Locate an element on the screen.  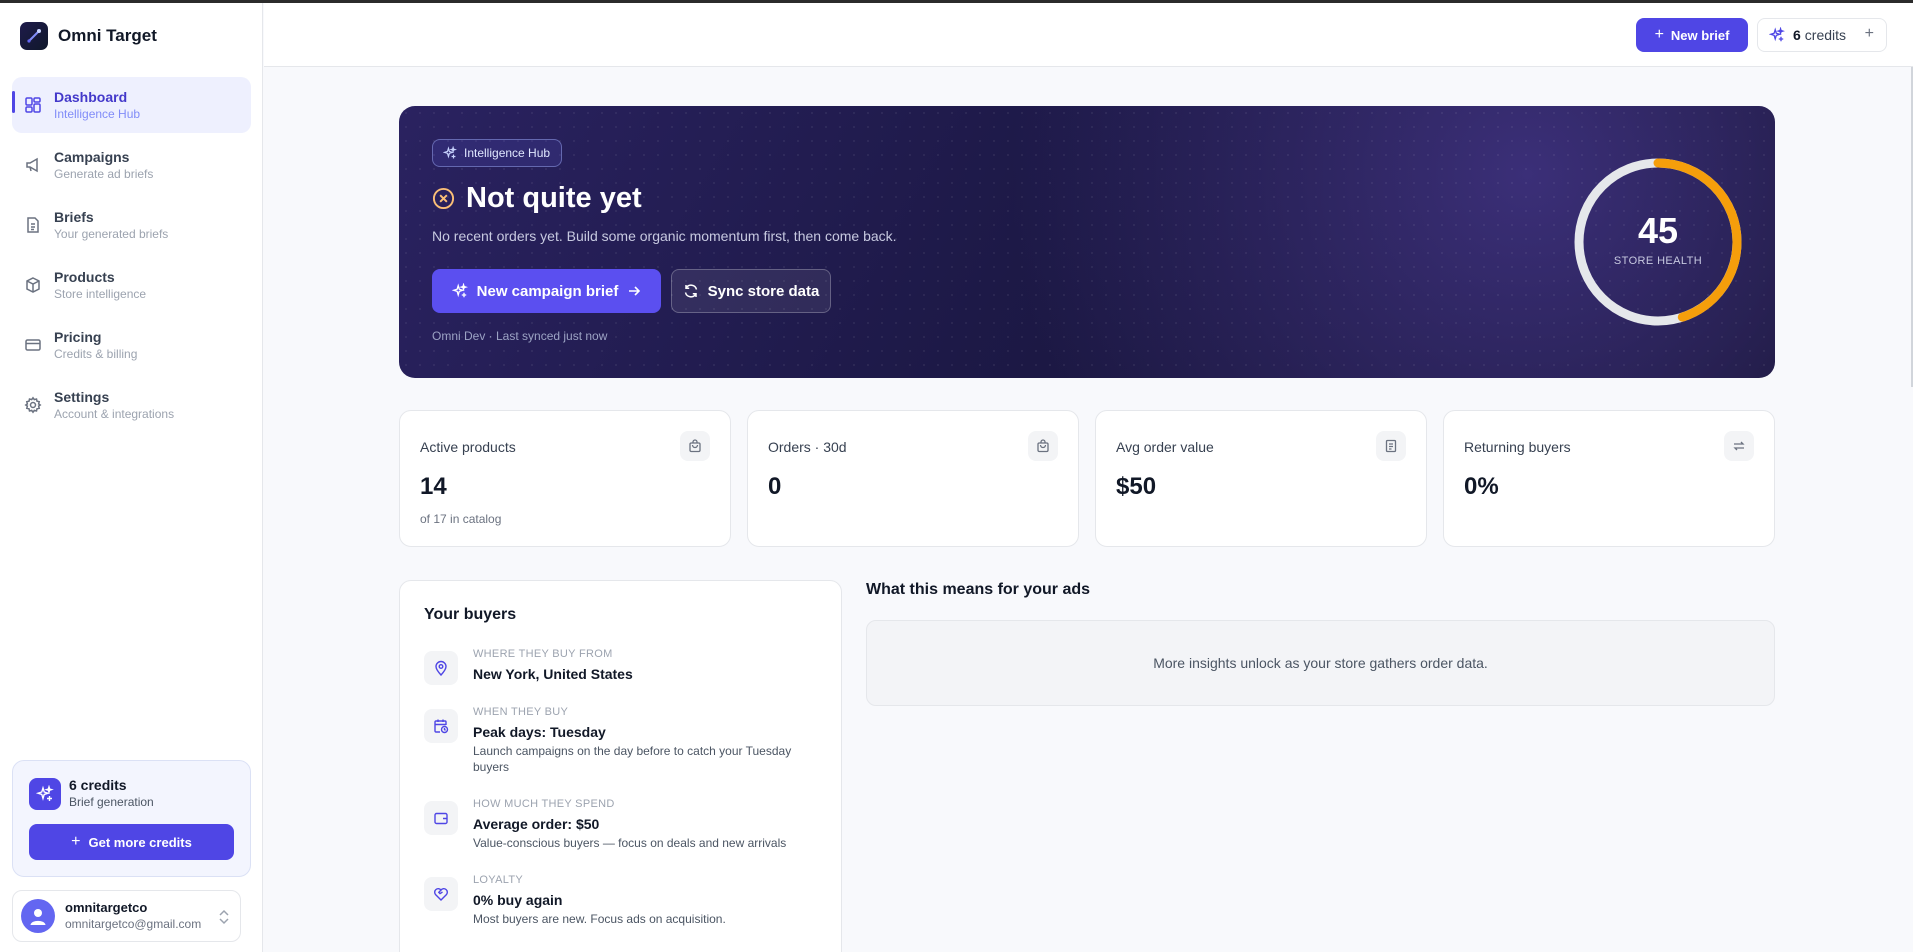
avatar is located at coordinates (38, 916).